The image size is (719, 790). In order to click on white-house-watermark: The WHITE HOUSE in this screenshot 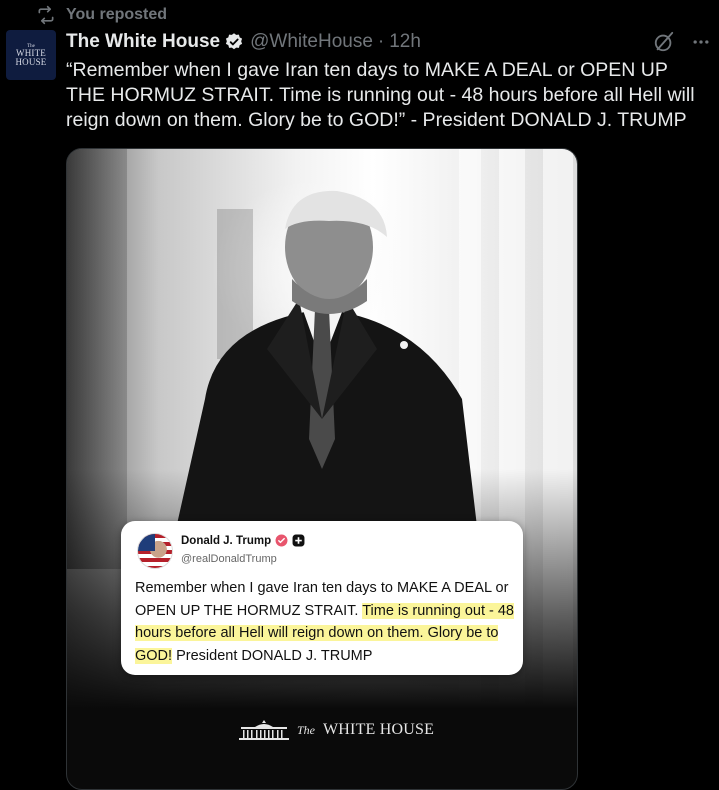, I will do `click(336, 730)`.